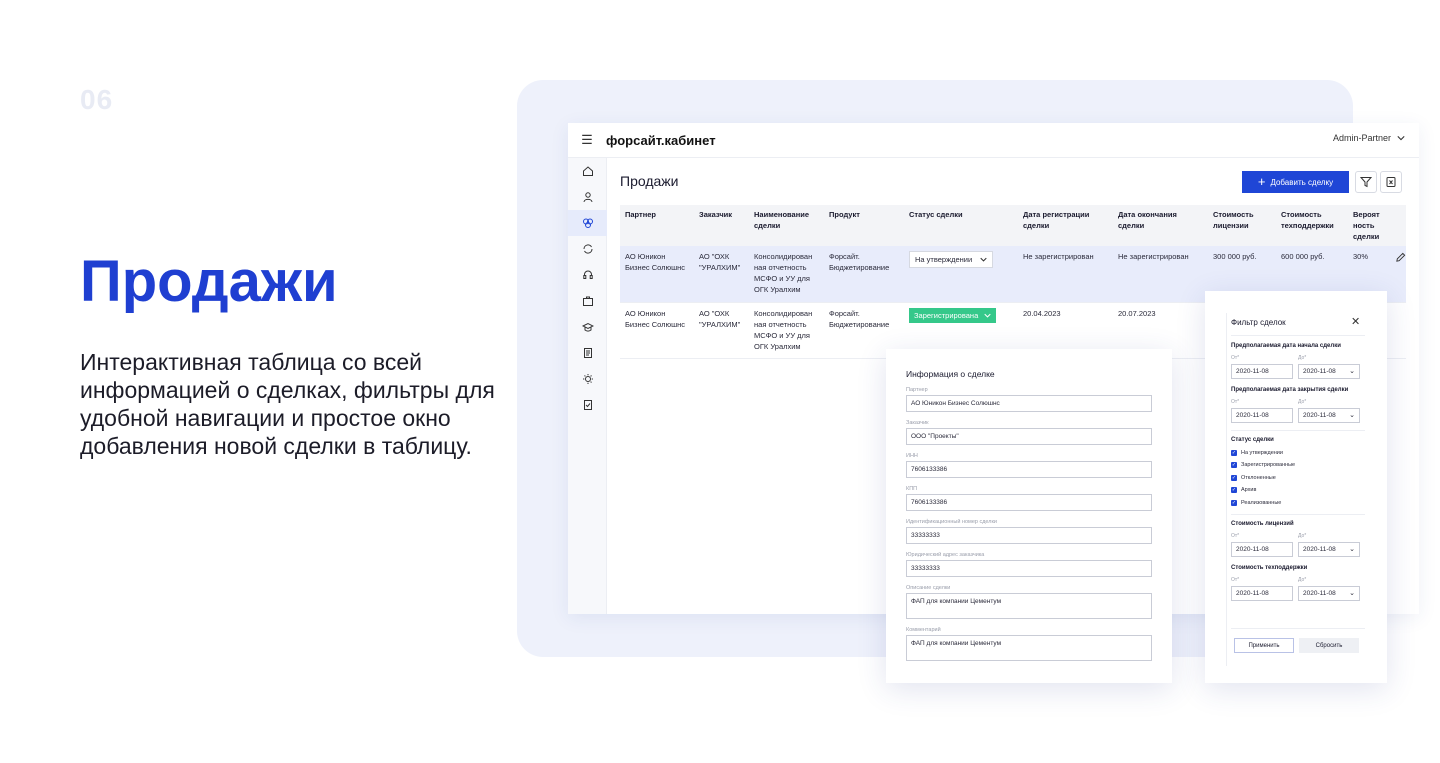 This screenshot has height=763, width=1440. What do you see at coordinates (993, 140) in the screenshot?
I see `top-bar: ☰ форсайт.кабинет Admin-Partner` at bounding box center [993, 140].